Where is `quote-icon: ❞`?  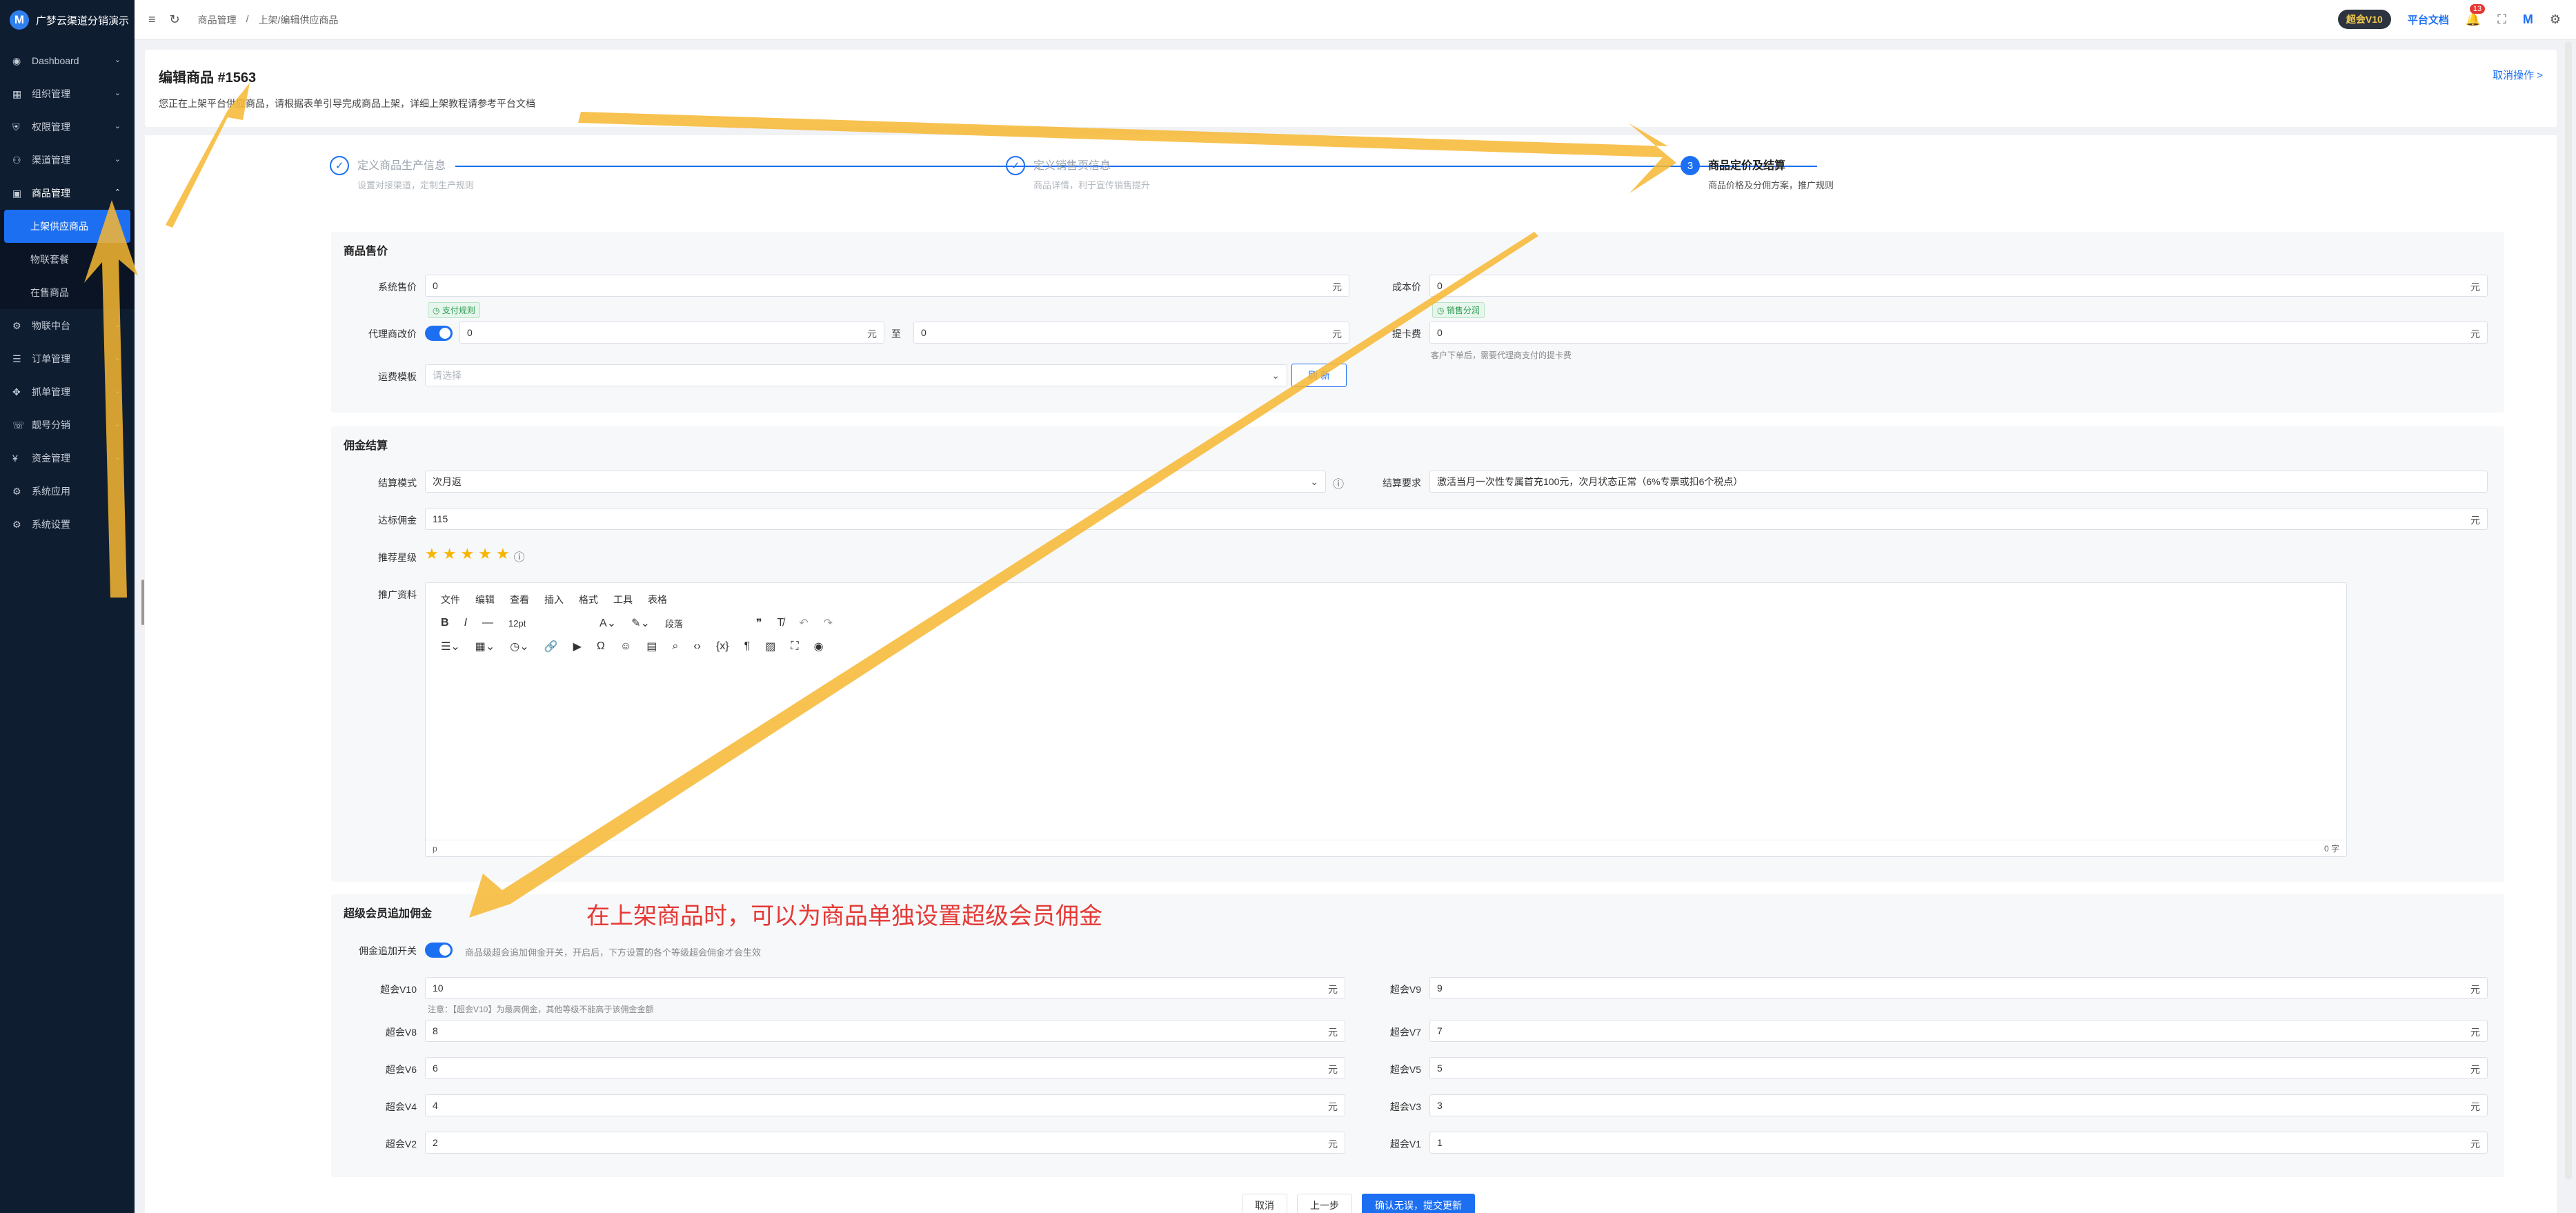 quote-icon: ❞ is located at coordinates (759, 623).